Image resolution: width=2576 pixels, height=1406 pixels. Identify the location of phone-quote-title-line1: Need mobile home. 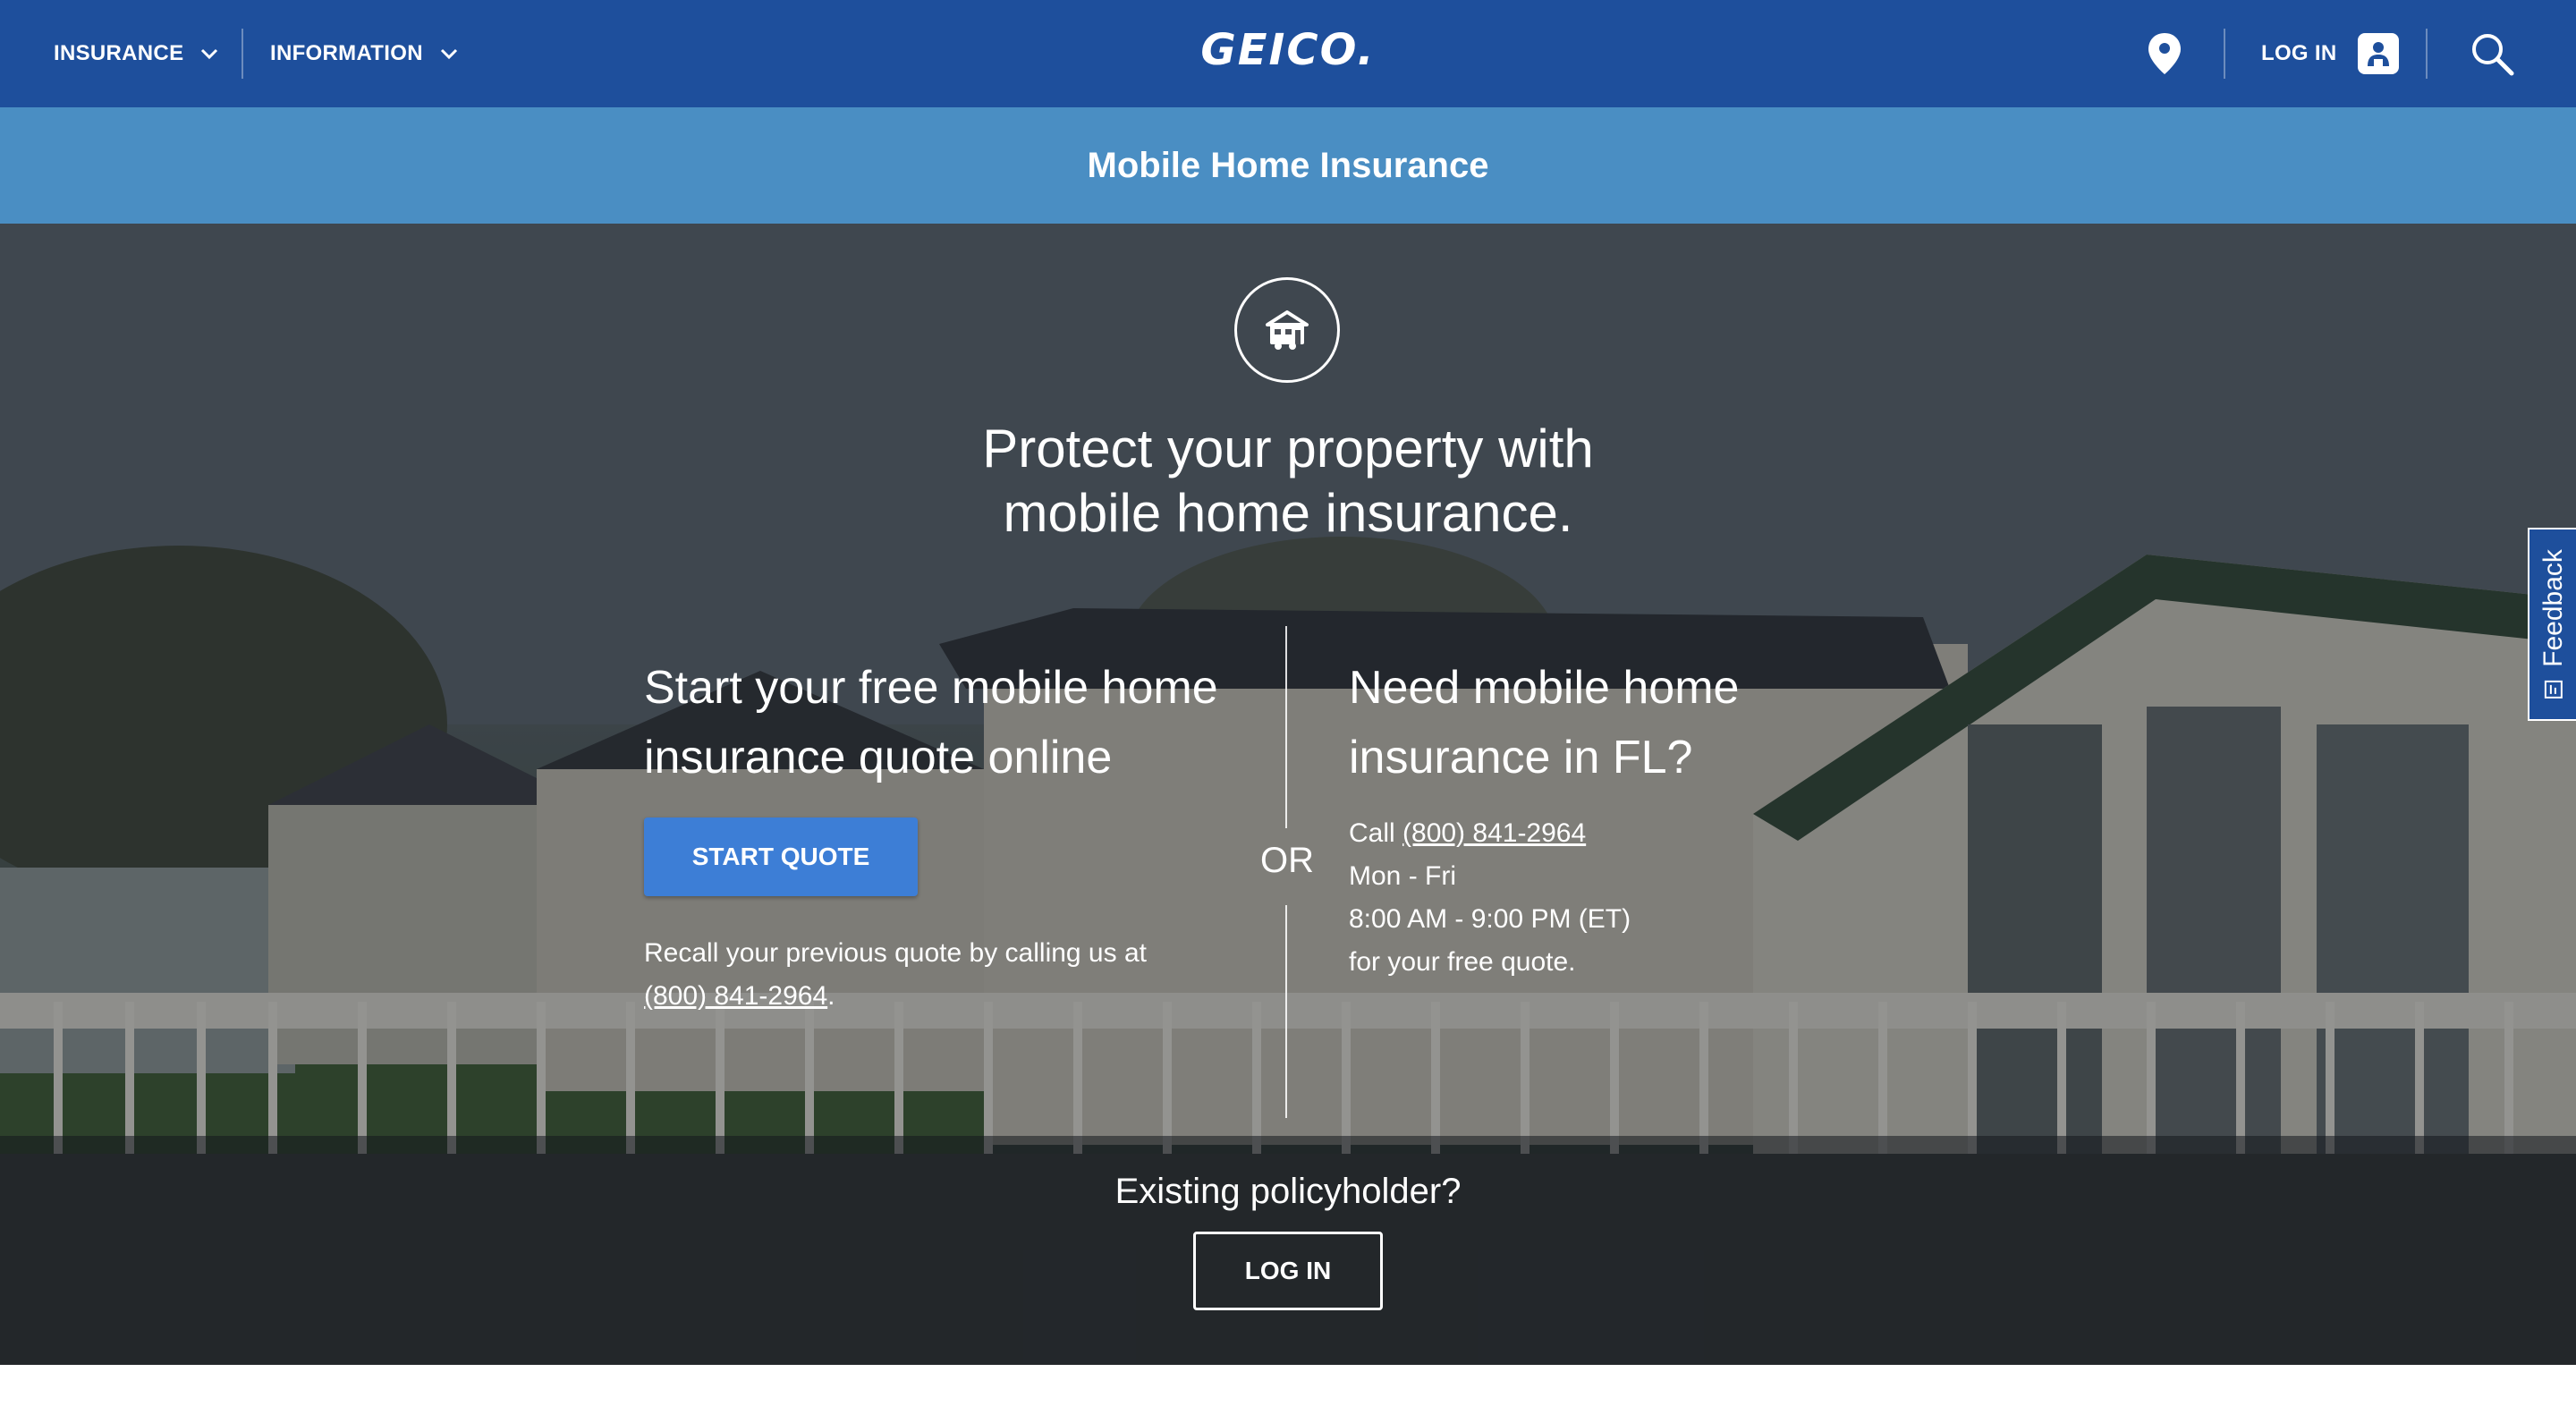
(1544, 688).